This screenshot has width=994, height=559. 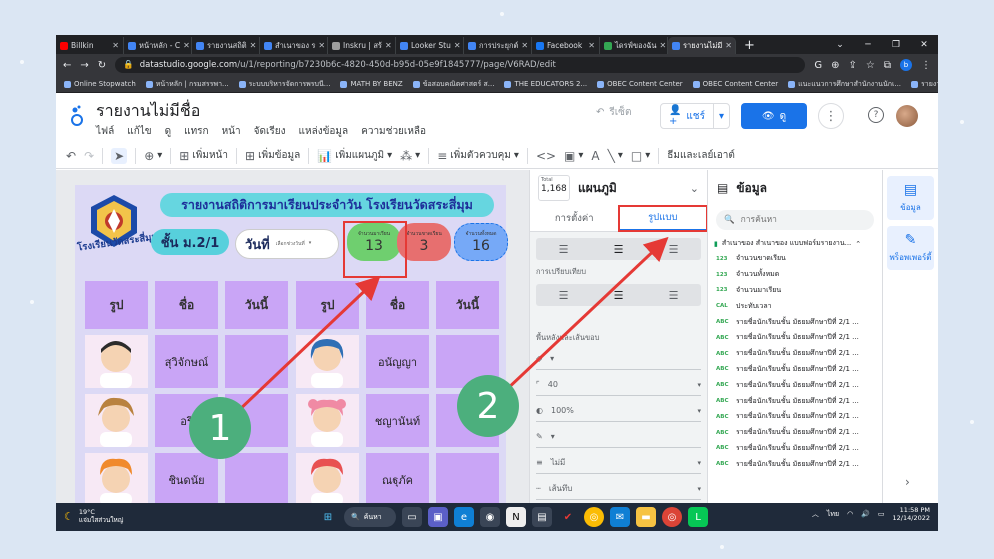 What do you see at coordinates (896, 45) in the screenshot?
I see `maximize-button: ❐` at bounding box center [896, 45].